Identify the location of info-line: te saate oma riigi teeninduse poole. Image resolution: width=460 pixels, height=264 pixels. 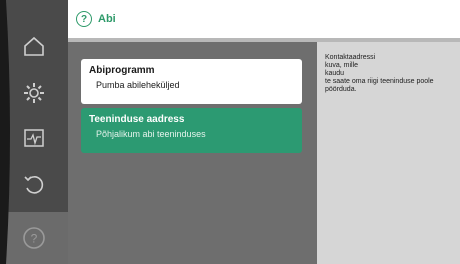
(379, 81).